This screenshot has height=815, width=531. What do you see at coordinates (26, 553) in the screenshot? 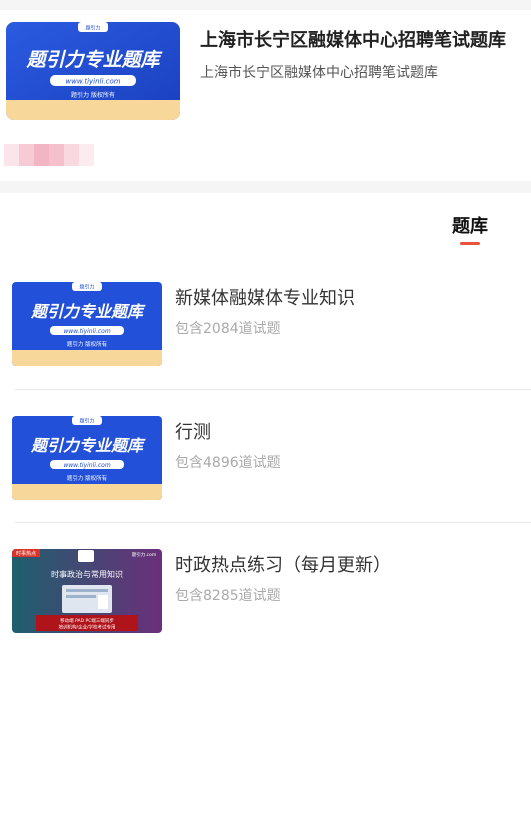
I see `svg-text: 时事热点` at bounding box center [26, 553].